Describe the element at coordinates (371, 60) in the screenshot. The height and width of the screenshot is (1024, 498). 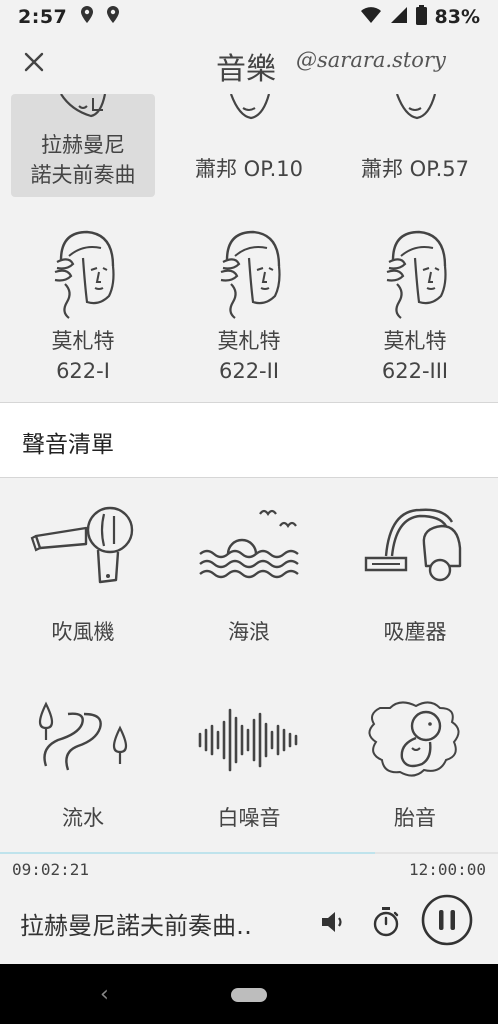
I see `watermark: @sarara.story` at that location.